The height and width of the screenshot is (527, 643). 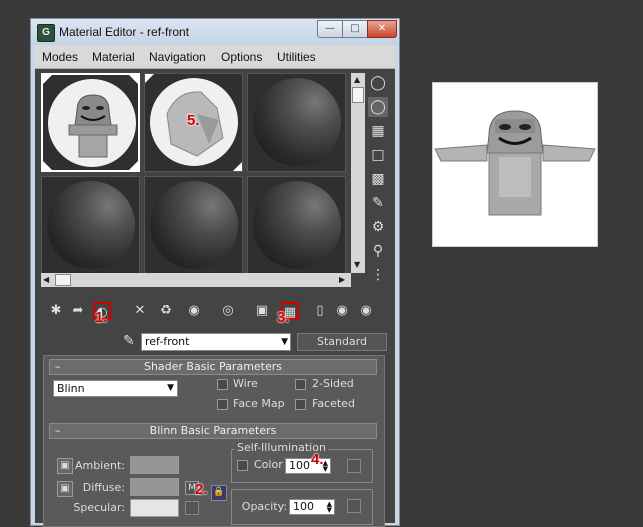 I want to click on shader-type-dropdown: Blinn ▼, so click(x=115, y=388).